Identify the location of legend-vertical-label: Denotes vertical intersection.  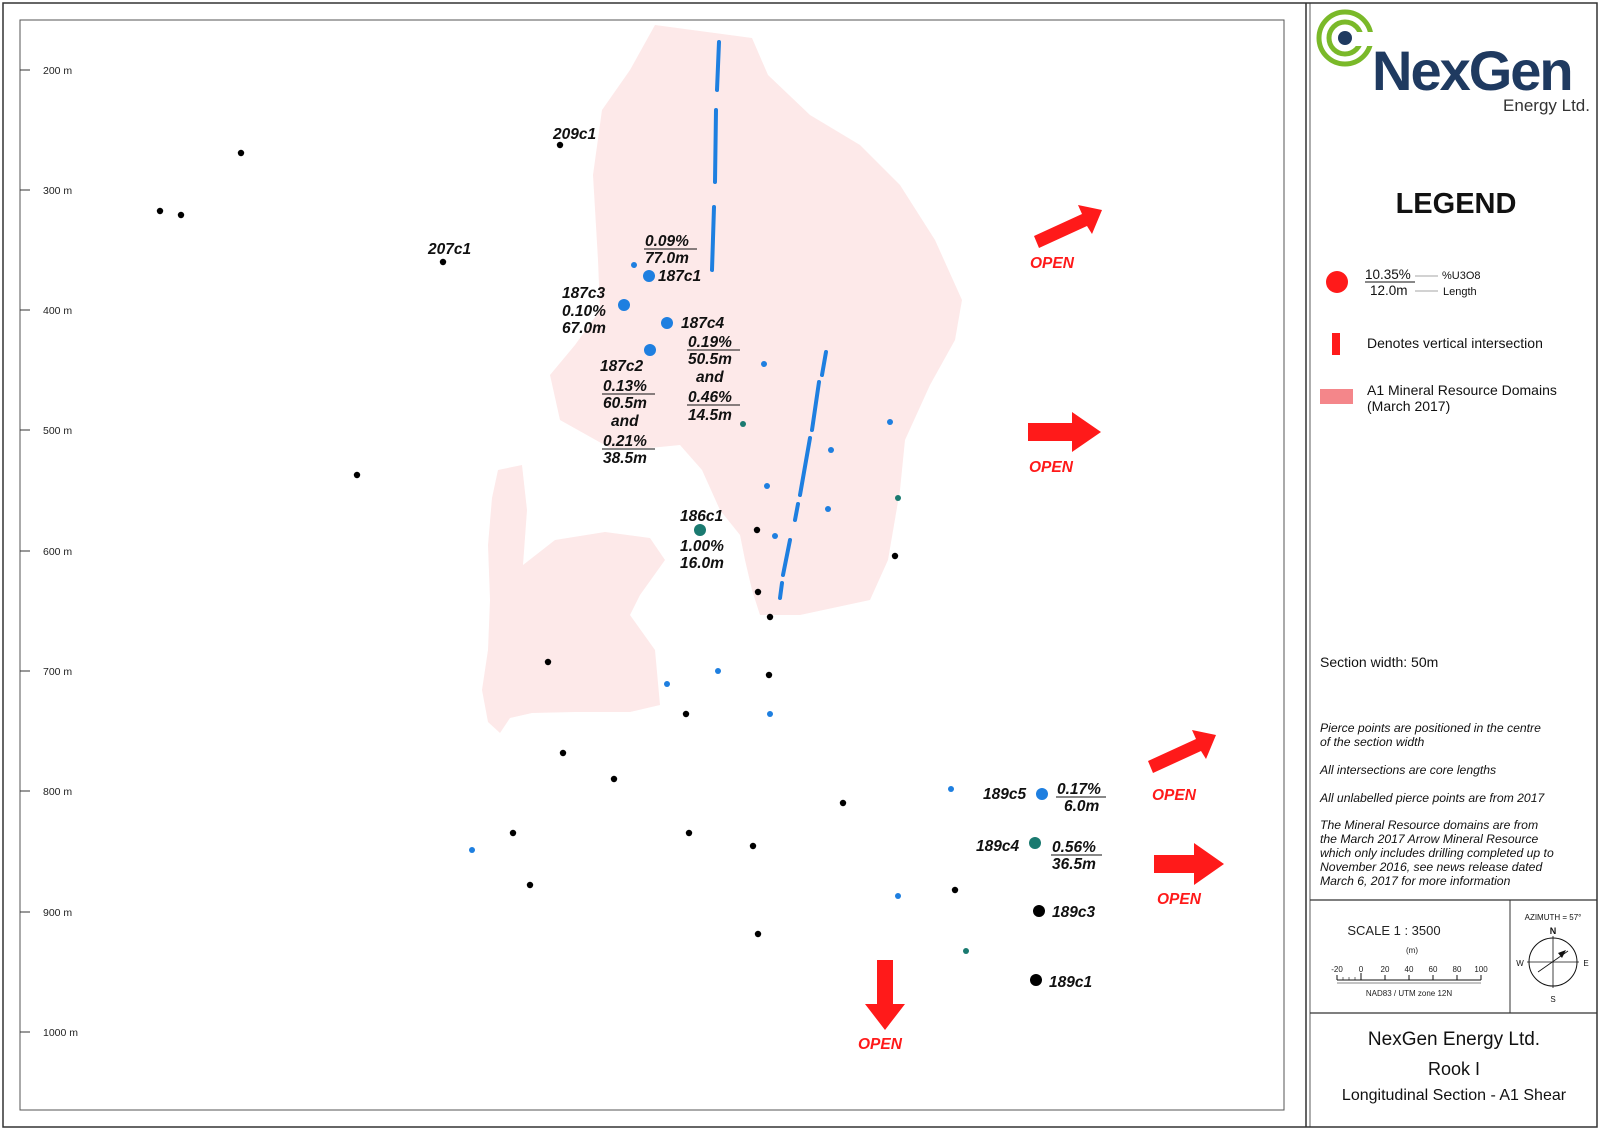
(1455, 343).